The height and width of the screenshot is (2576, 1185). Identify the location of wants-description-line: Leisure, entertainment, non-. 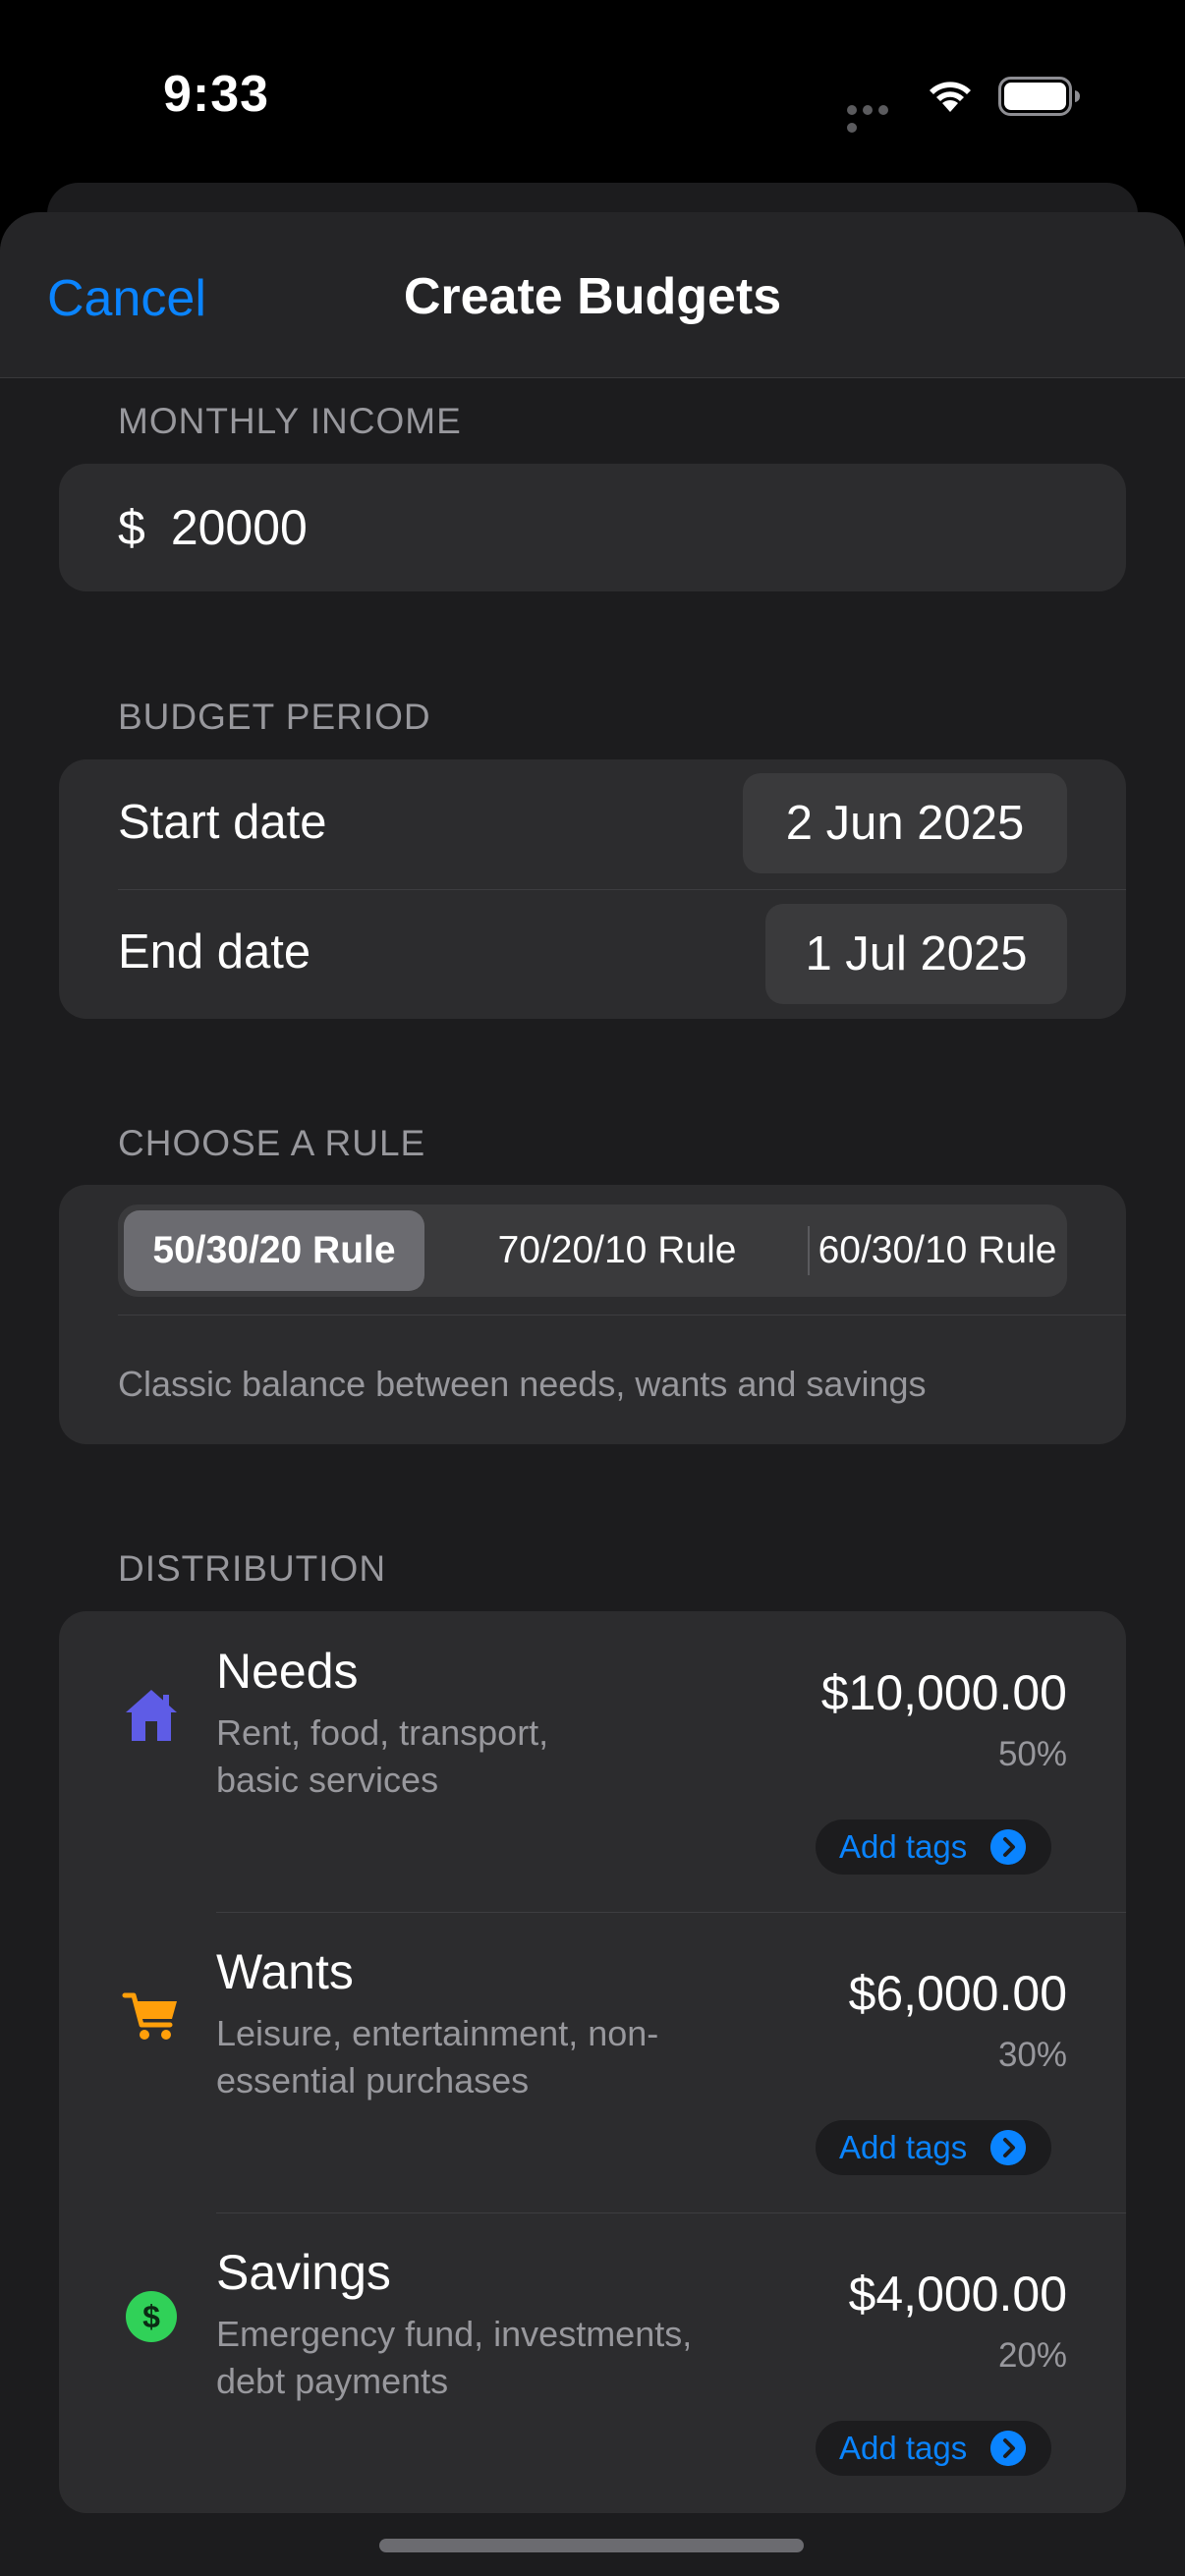
(438, 2033).